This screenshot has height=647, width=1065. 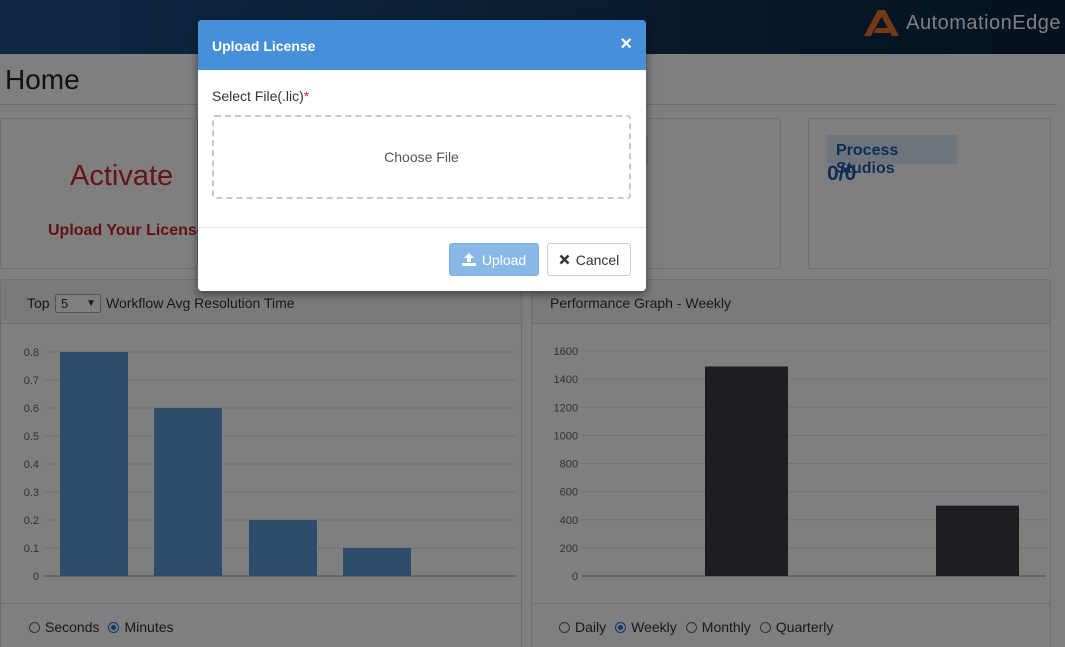 I want to click on modal-title: Upload License, so click(x=264, y=46).